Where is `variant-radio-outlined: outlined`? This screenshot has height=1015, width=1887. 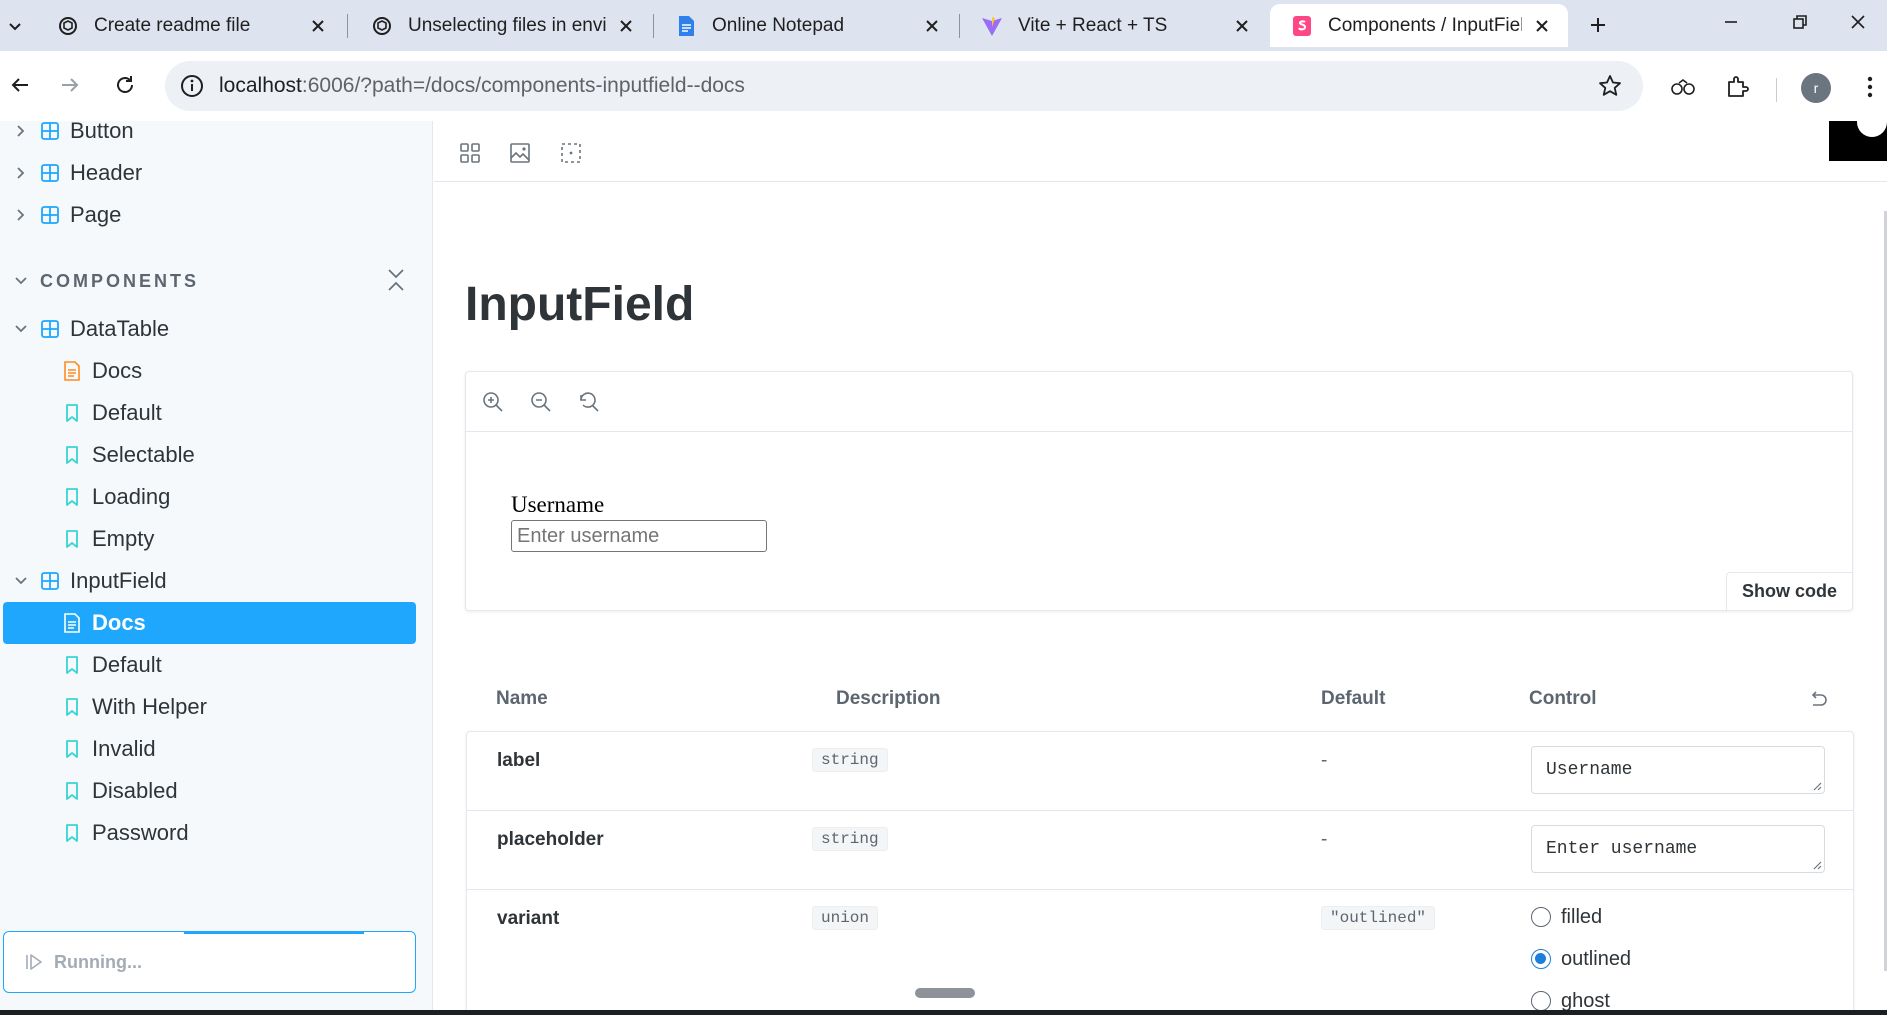 variant-radio-outlined: outlined is located at coordinates (1581, 959).